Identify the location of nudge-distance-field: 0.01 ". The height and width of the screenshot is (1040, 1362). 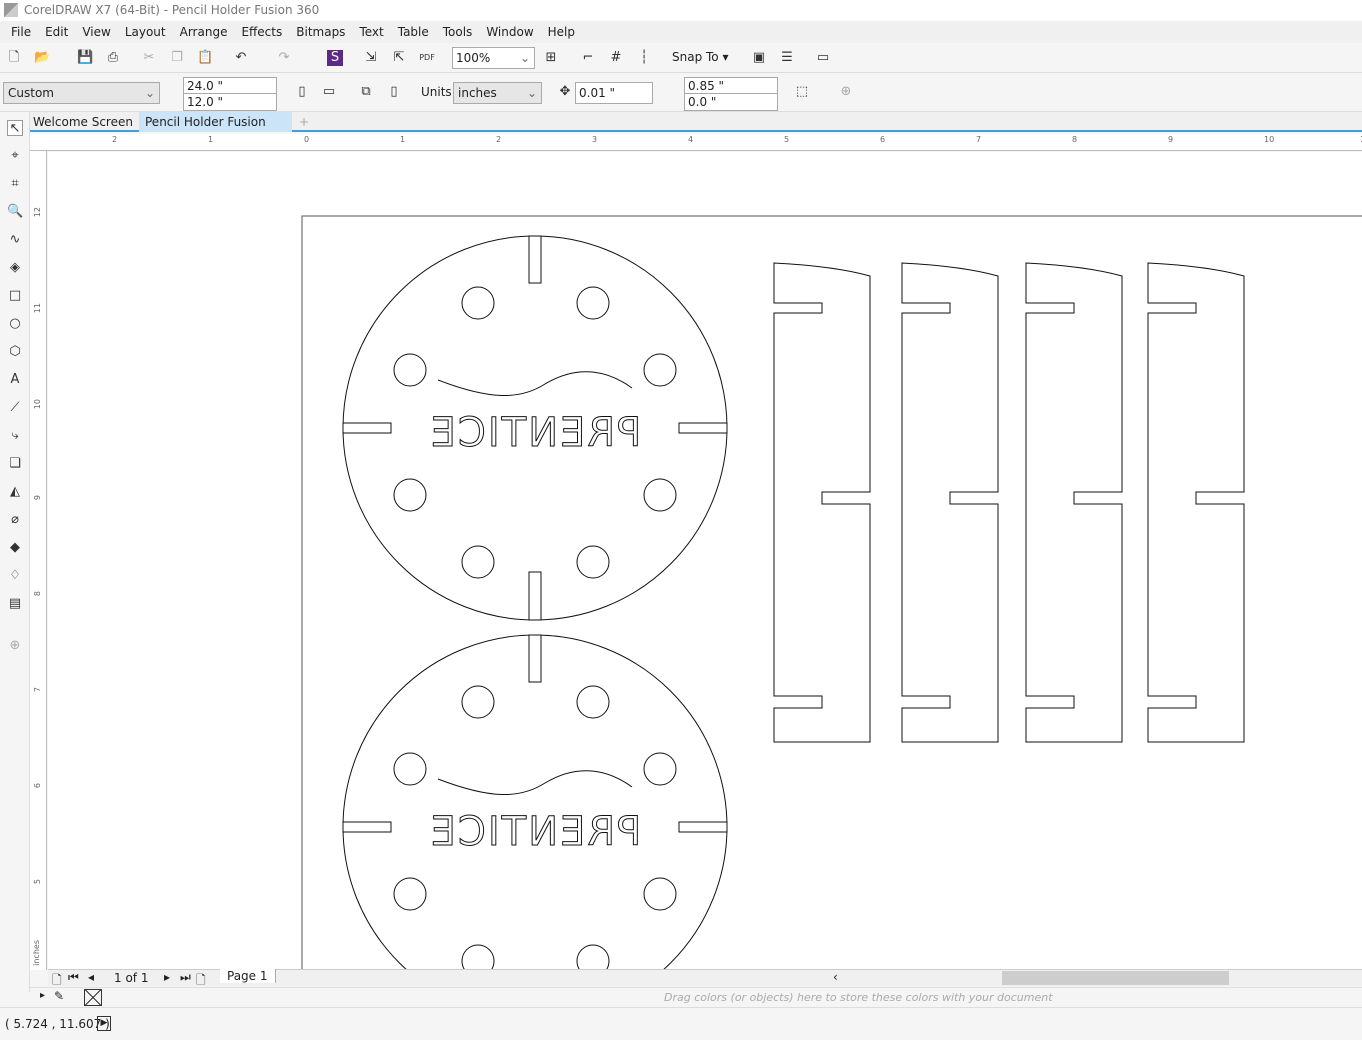
(614, 93).